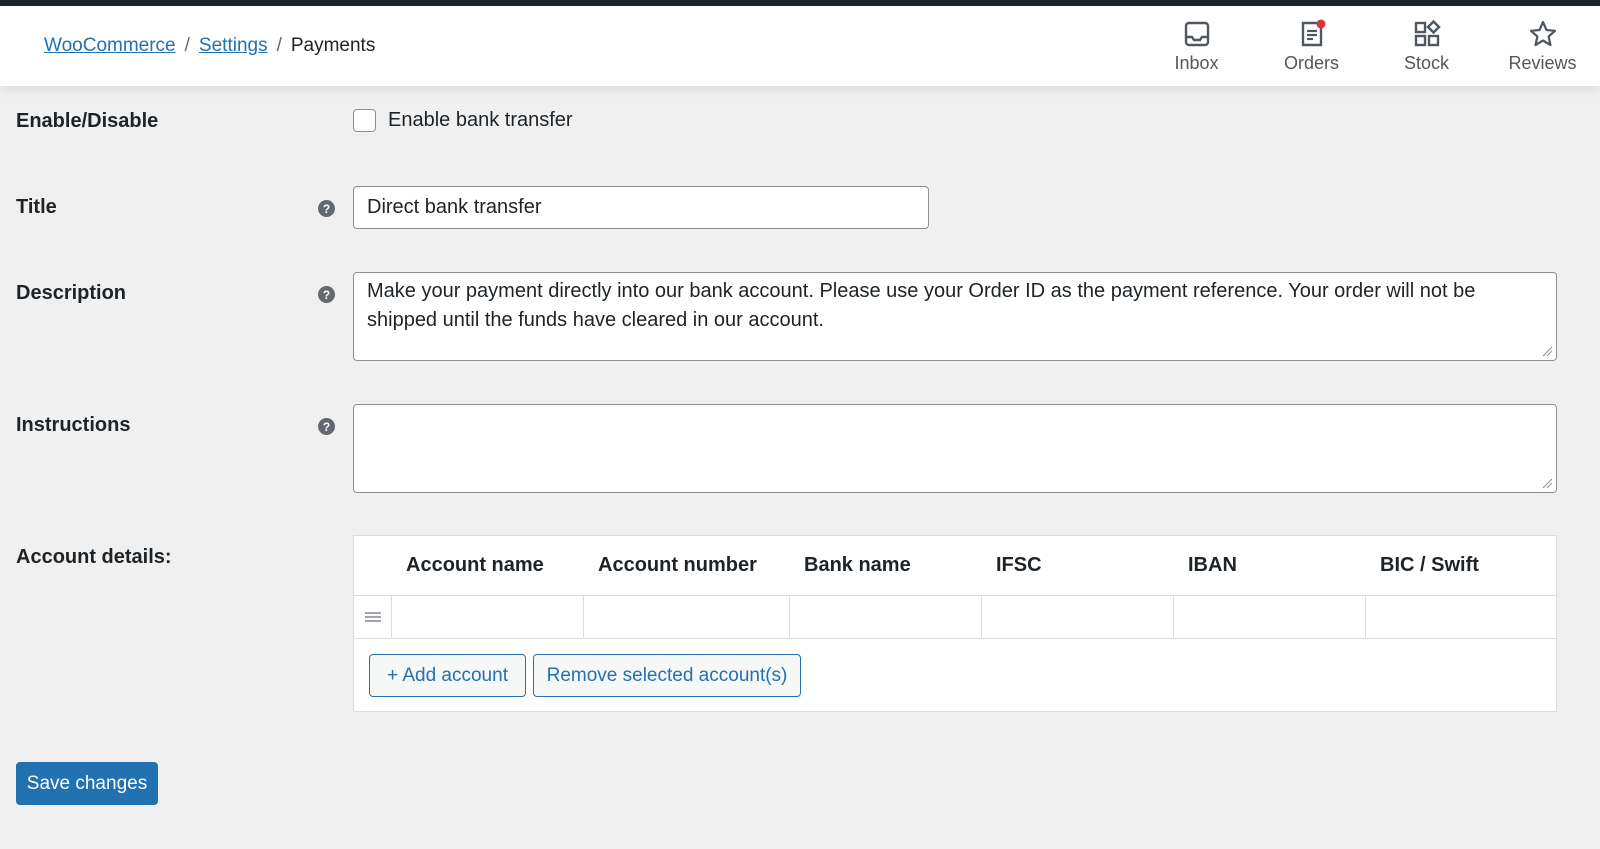 This screenshot has height=849, width=1600. Describe the element at coordinates (1311, 62) in the screenshot. I see `activity-orders-label: Orders` at that location.